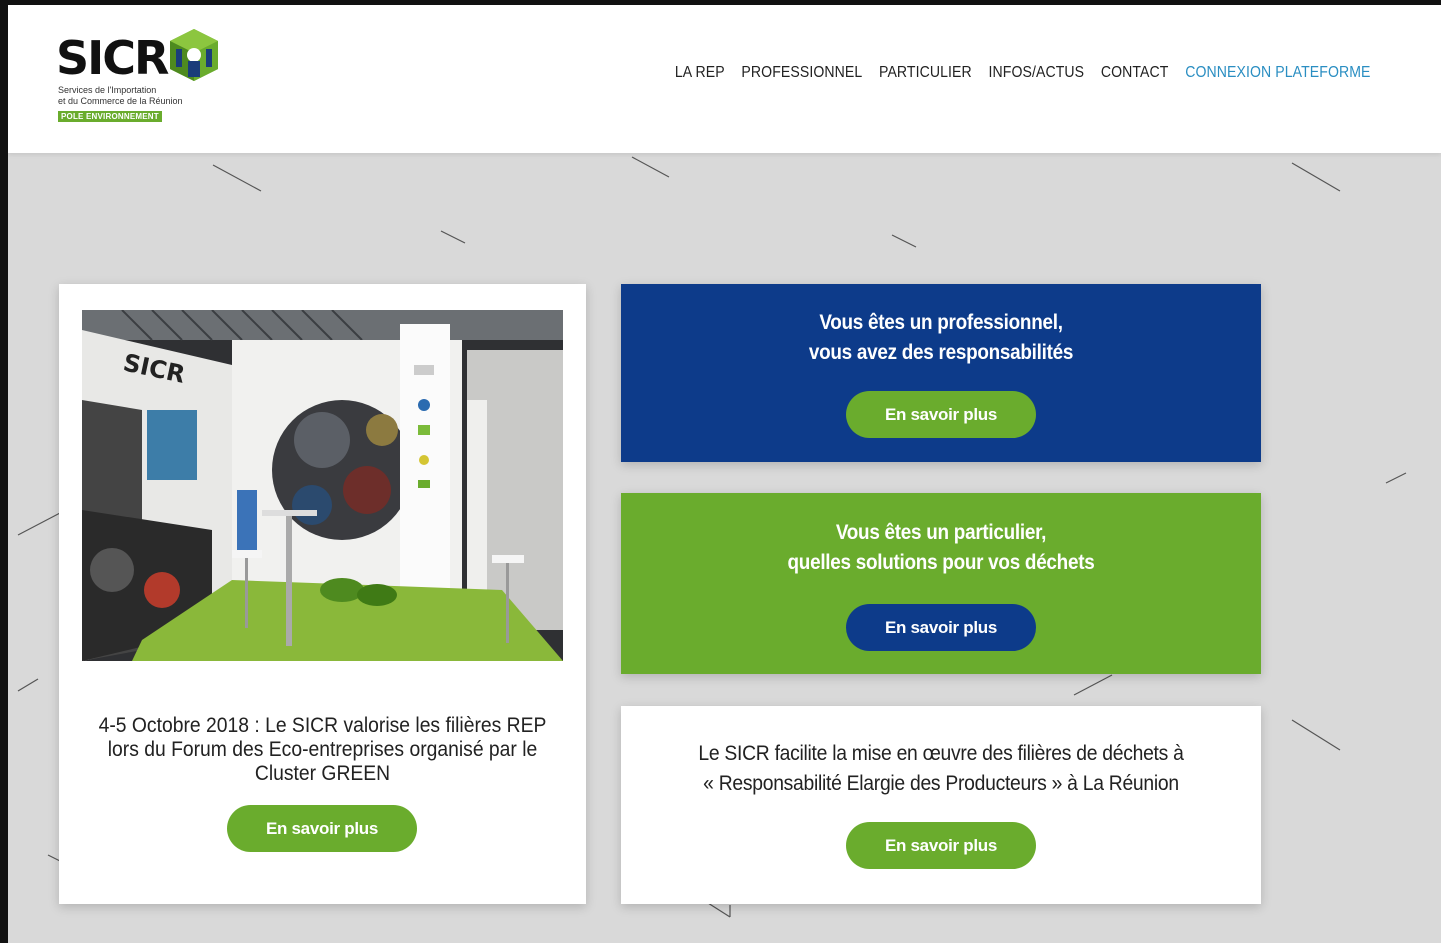 The image size is (1441, 943). Describe the element at coordinates (1278, 73) in the screenshot. I see `nav-connexion-plateforme: CONNEXION PLATEFORME` at that location.